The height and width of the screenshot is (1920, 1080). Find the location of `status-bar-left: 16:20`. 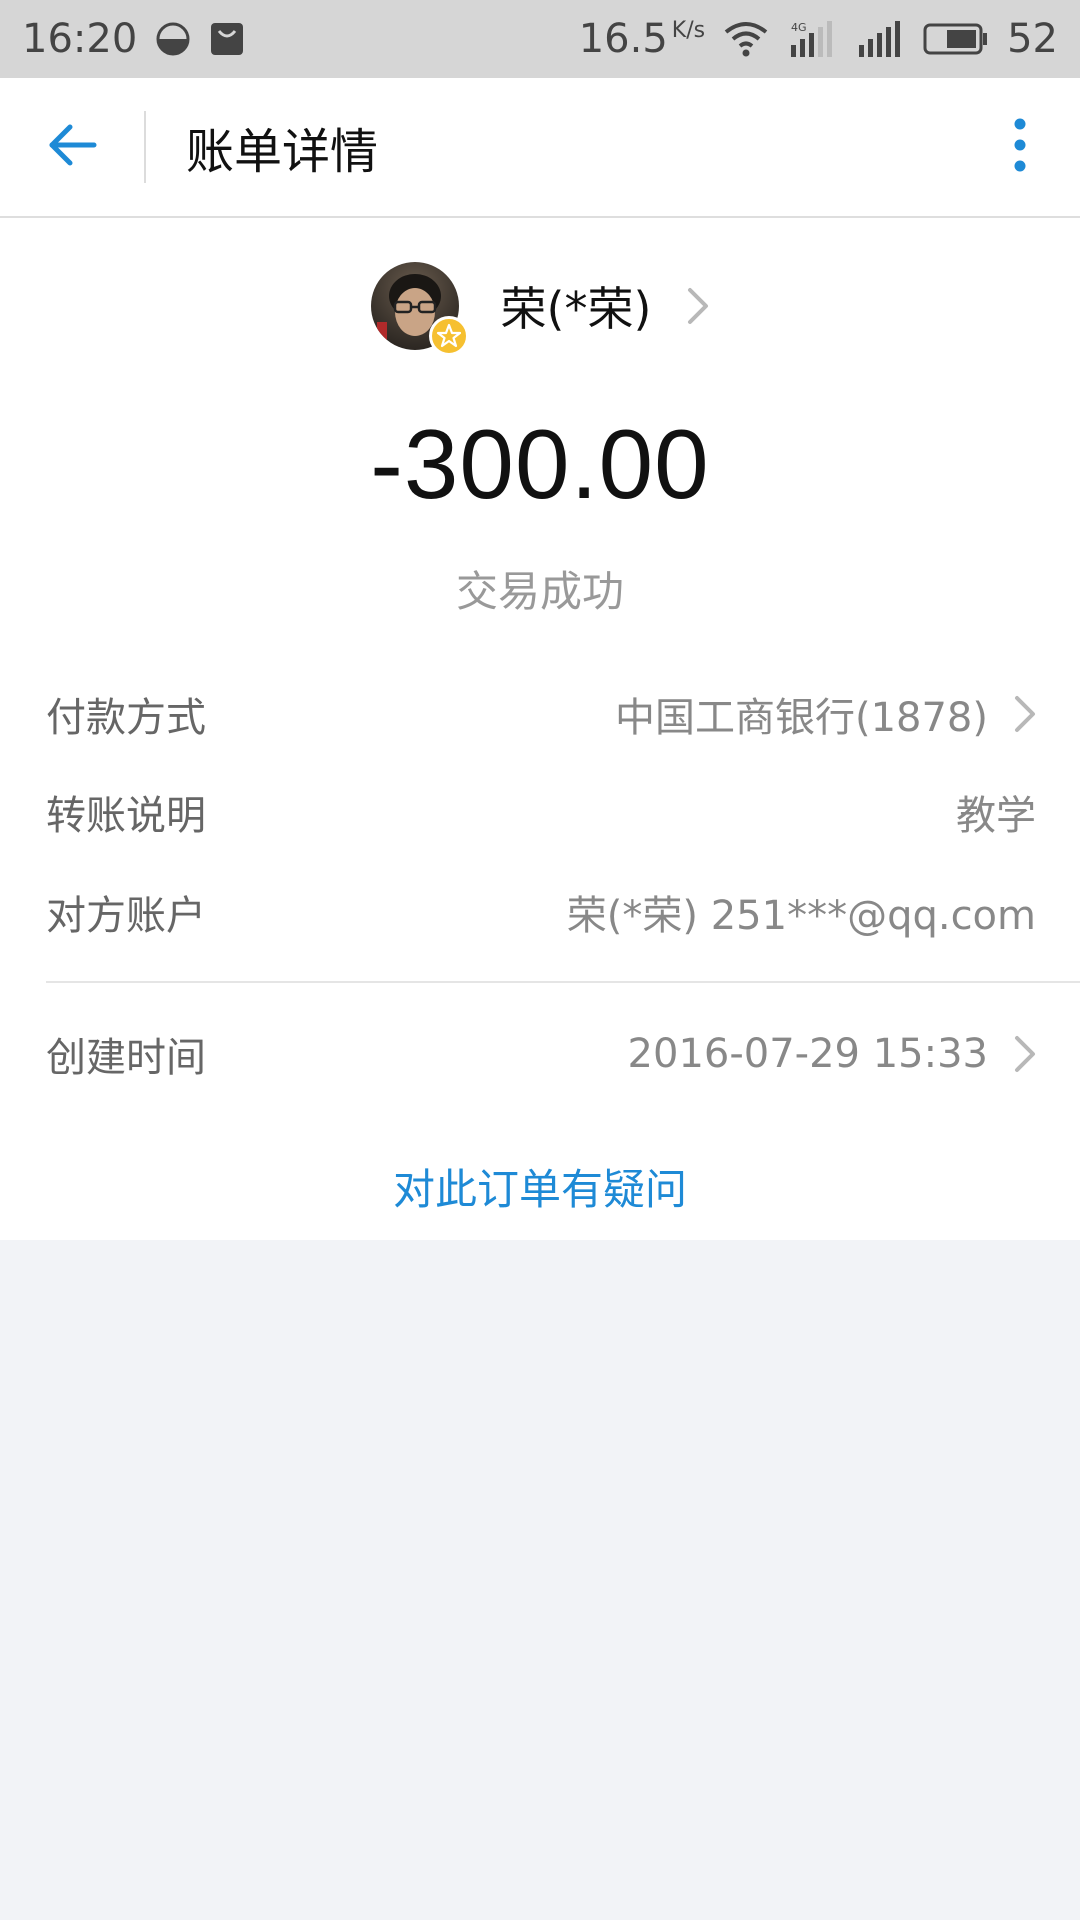

status-bar-left: 16:20 is located at coordinates (133, 39).